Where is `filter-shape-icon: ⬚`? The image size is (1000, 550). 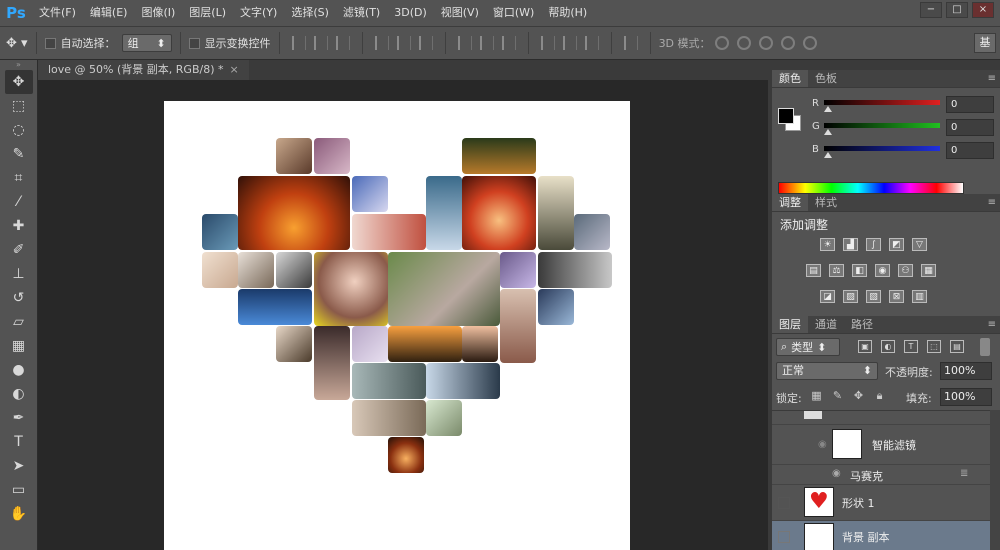 filter-shape-icon: ⬚ is located at coordinates (934, 346).